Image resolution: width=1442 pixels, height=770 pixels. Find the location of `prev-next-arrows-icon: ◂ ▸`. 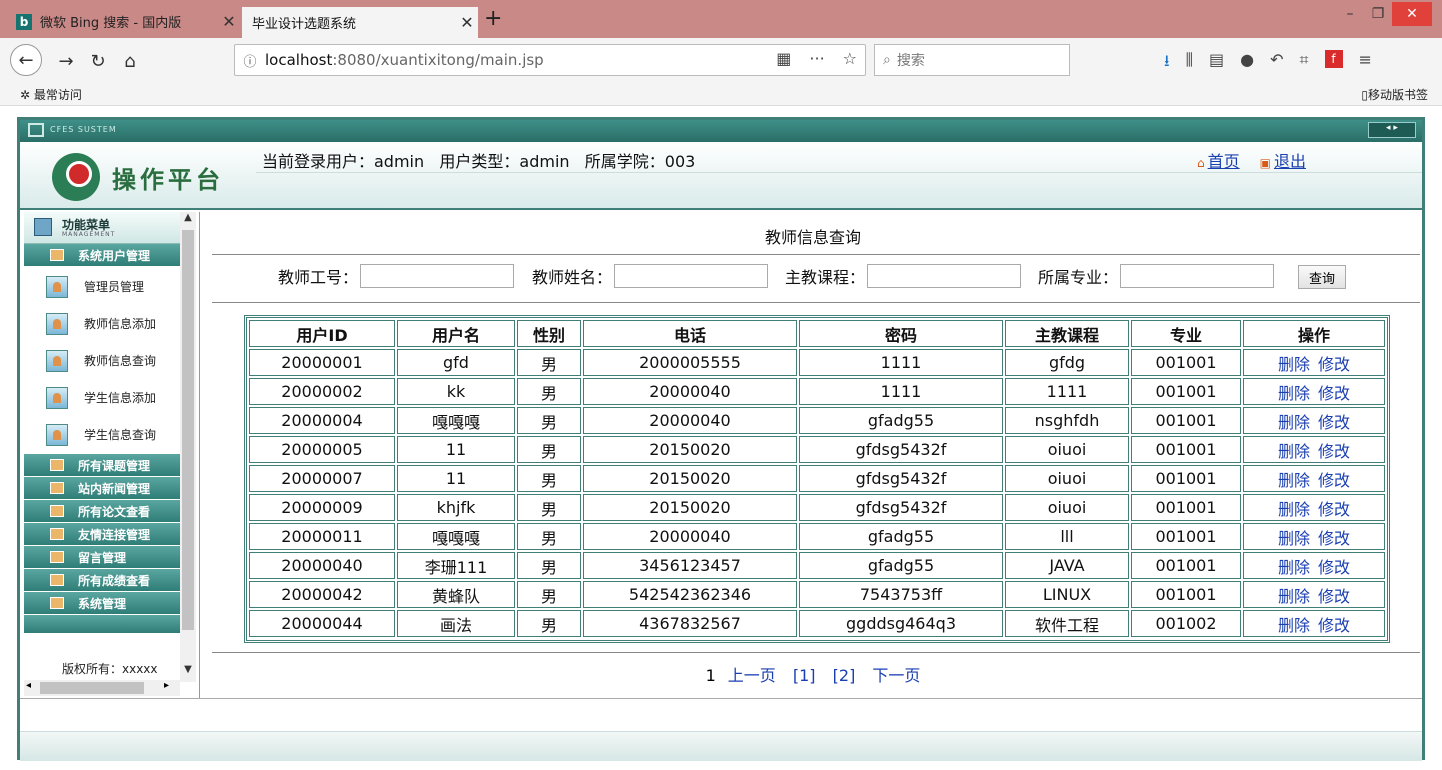

prev-next-arrows-icon: ◂ ▸ is located at coordinates (1392, 130).